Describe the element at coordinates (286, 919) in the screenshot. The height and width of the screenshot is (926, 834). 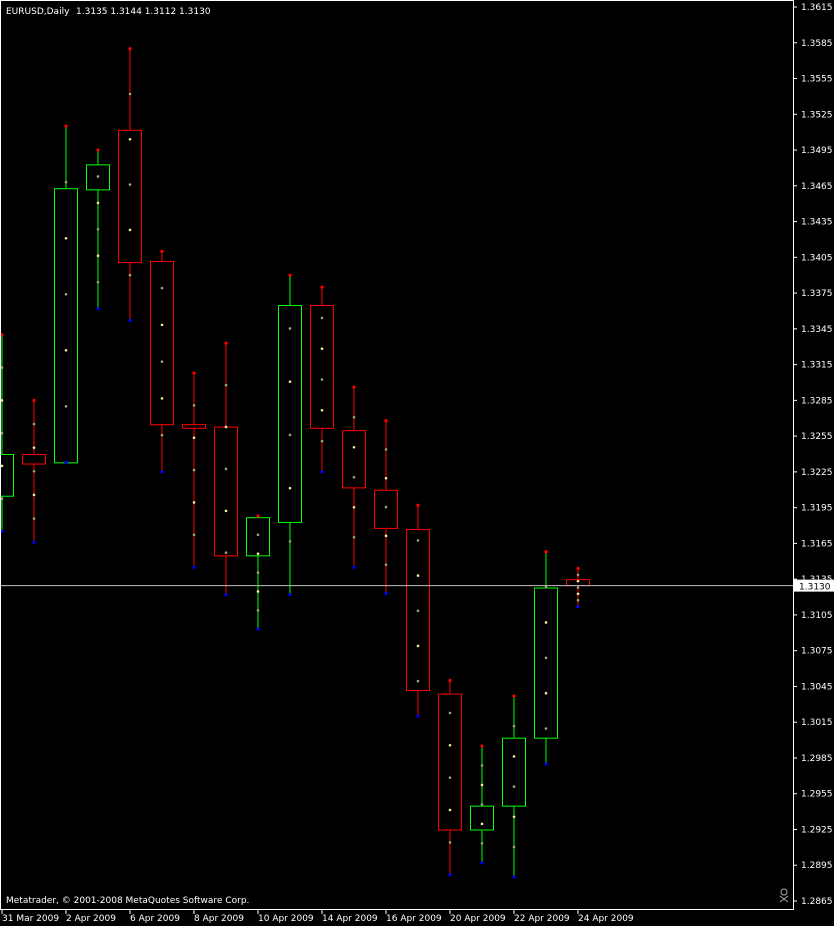
I see `date-label: 10 Apr 2009` at that location.